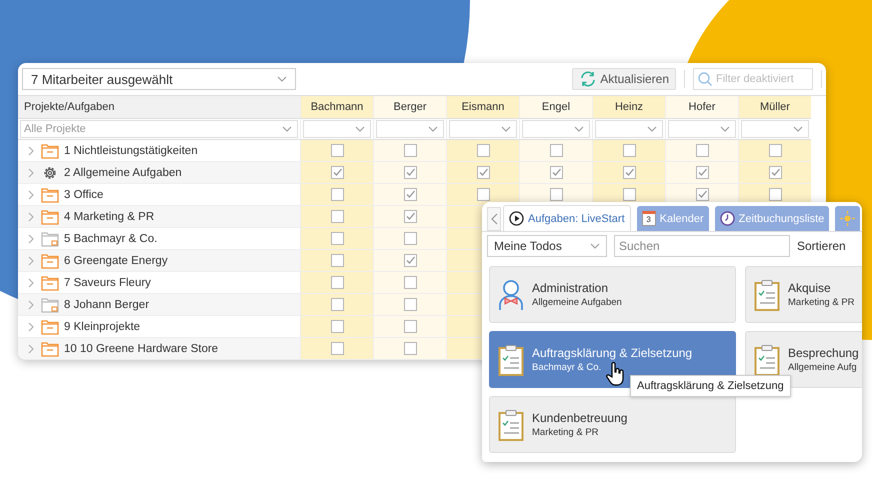 The image size is (872, 490). What do you see at coordinates (612, 353) in the screenshot?
I see `task-title: Auftragsklärung & Zielsetzung` at bounding box center [612, 353].